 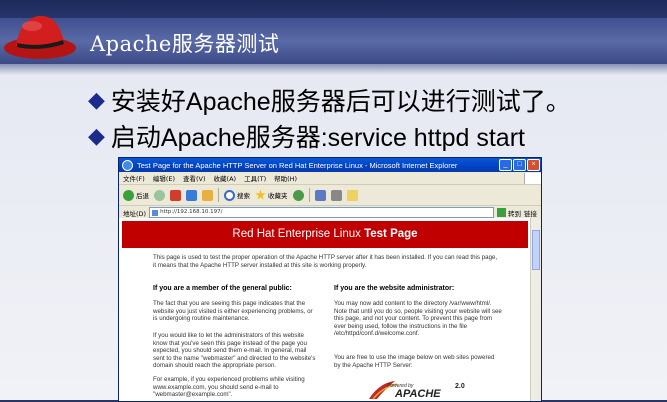 I want to click on bullet-text: 安装好Apache服务器后可以进行测试了。, so click(x=340, y=102).